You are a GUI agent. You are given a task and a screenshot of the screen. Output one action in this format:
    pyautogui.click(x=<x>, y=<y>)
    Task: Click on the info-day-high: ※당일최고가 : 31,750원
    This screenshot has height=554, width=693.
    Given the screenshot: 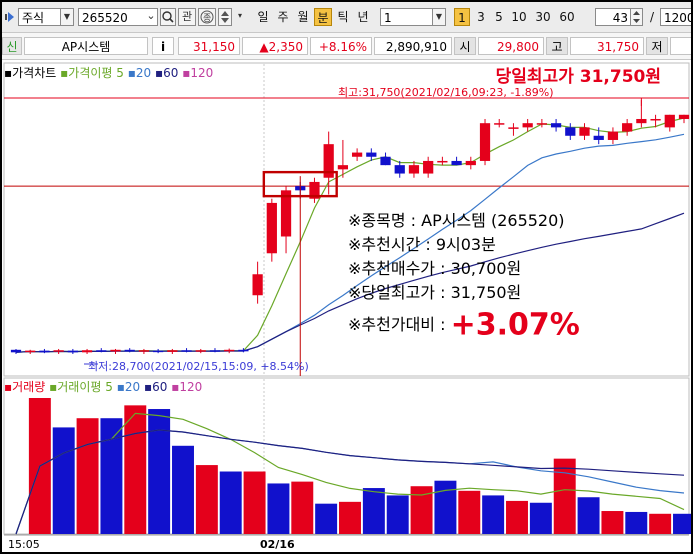 What is the action you would take?
    pyautogui.click(x=435, y=292)
    